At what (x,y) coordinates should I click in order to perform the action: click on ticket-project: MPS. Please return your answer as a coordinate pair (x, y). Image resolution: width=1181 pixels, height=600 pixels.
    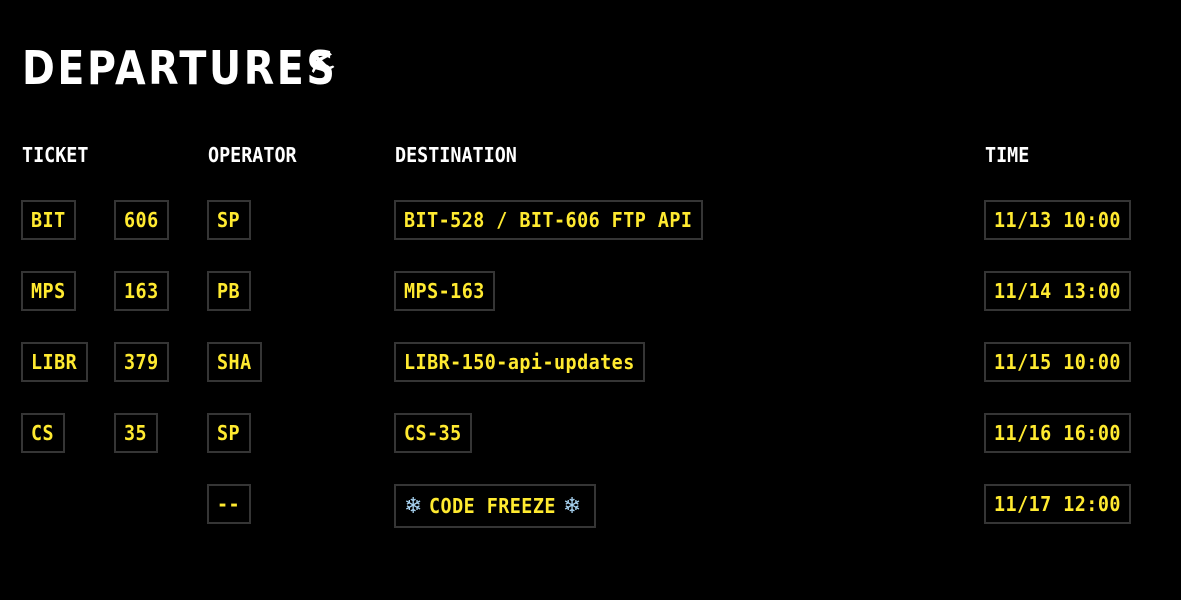
    Looking at the image, I should click on (48, 291).